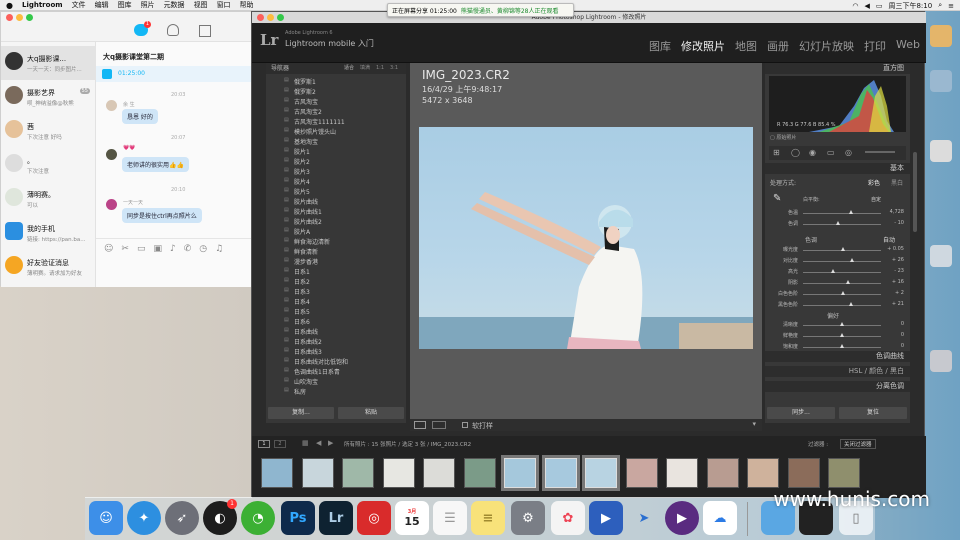 This screenshot has width=960, height=540. I want to click on module-print: 打印, so click(875, 46).